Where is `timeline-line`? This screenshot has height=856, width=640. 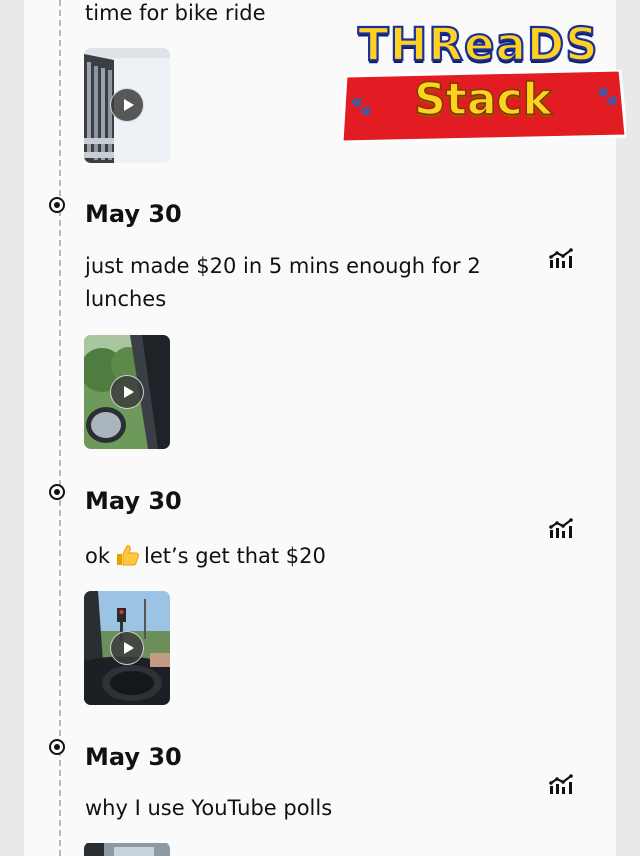 timeline-line is located at coordinates (60, 428).